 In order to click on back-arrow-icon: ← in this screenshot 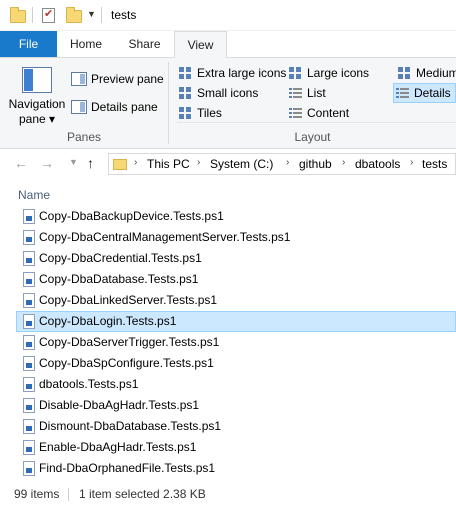, I will do `click(21, 163)`.